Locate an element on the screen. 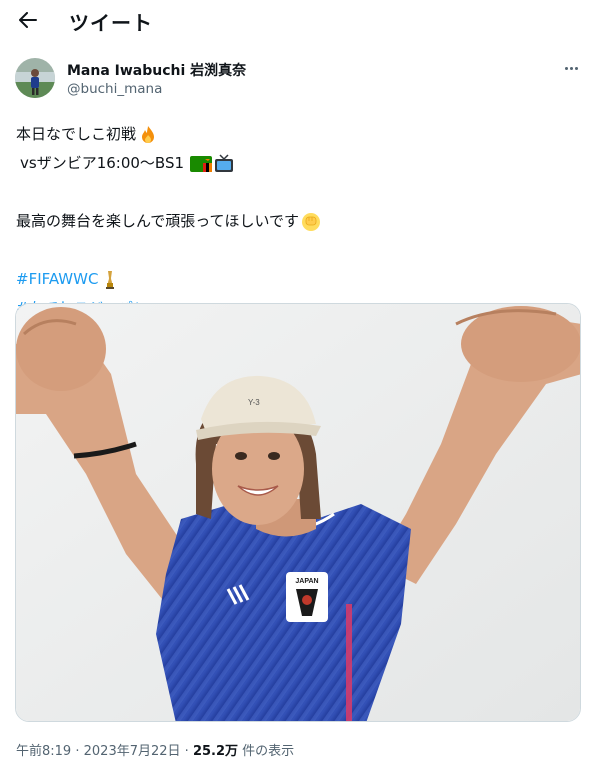  top-bar: ツイート is located at coordinates (298, 20).